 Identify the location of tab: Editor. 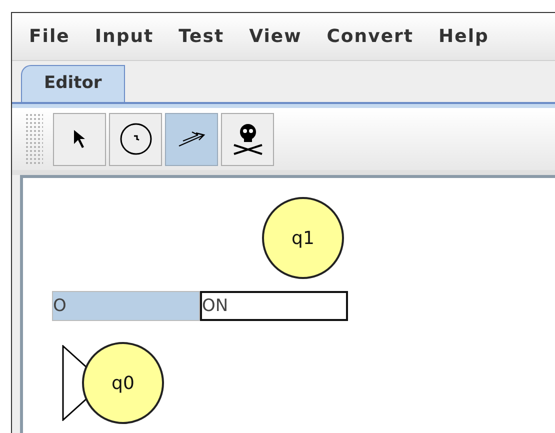
(73, 83).